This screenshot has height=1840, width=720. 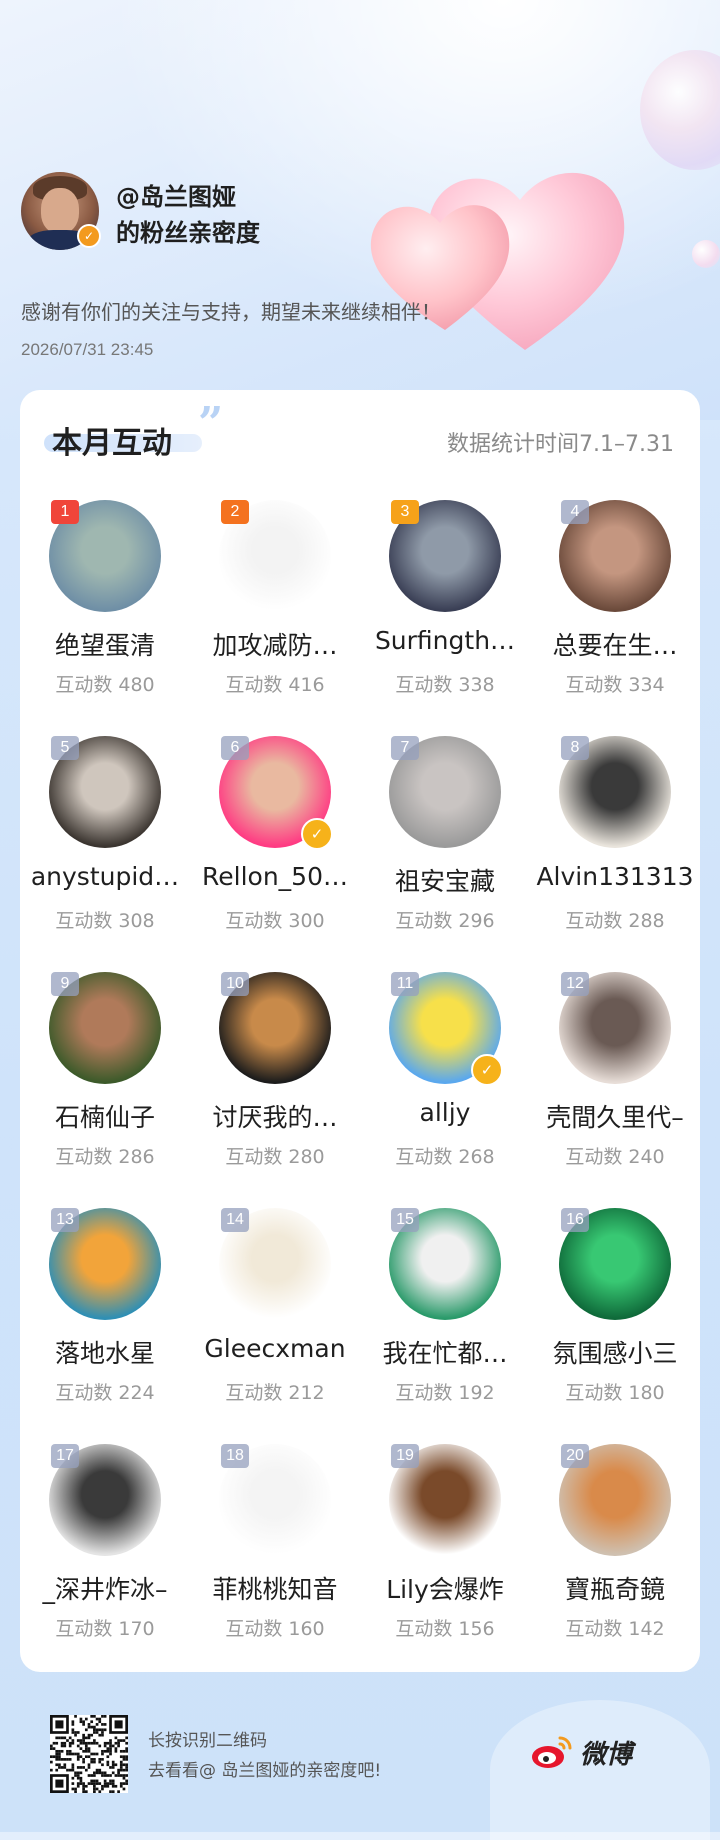 What do you see at coordinates (405, 1456) in the screenshot?
I see `rank-badge: 19` at bounding box center [405, 1456].